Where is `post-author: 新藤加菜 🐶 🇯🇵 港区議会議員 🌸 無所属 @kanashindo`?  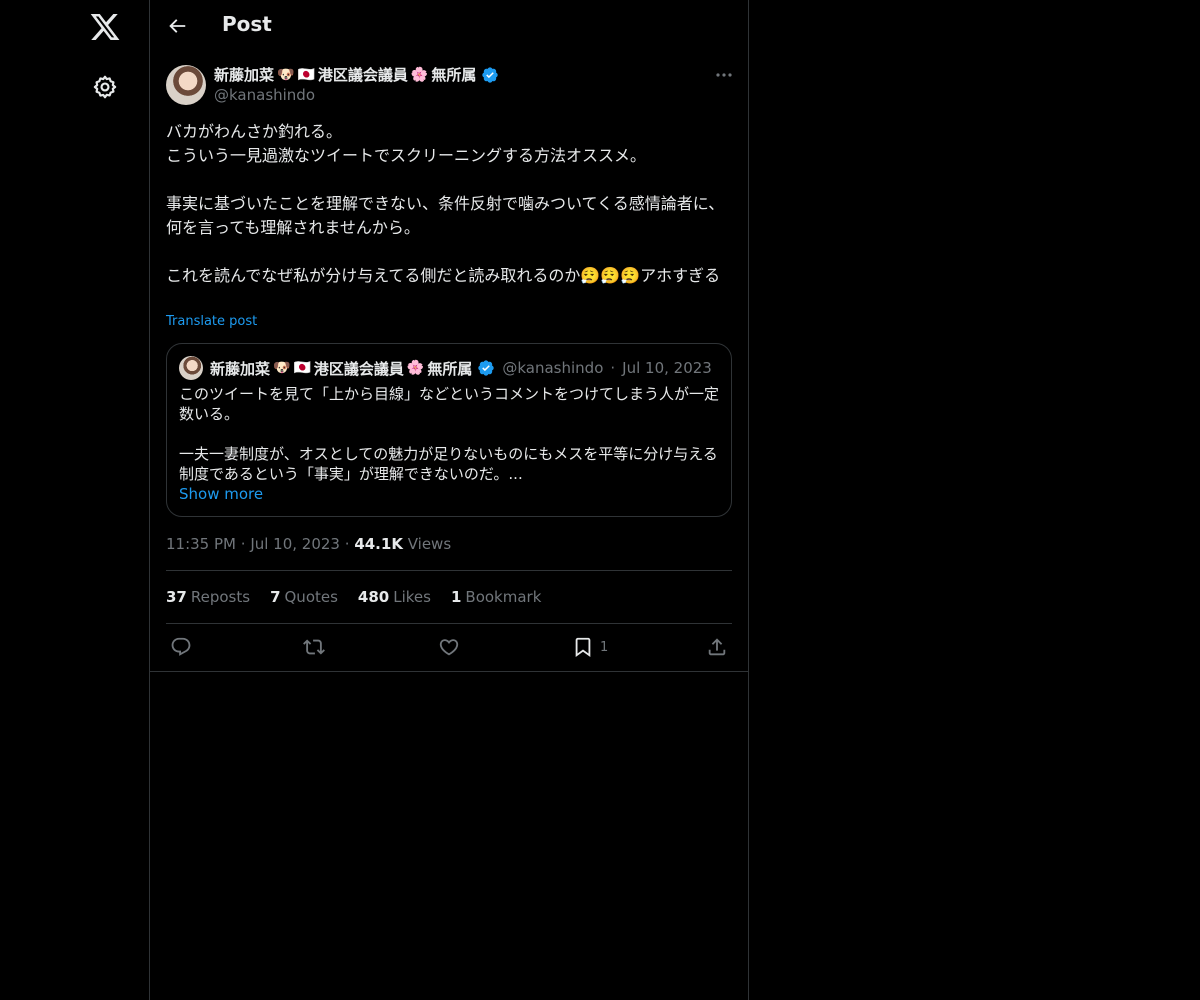 post-author: 新藤加菜 🐶 🇯🇵 港区議会議員 🌸 無所属 @kanashindo is located at coordinates (450, 86).